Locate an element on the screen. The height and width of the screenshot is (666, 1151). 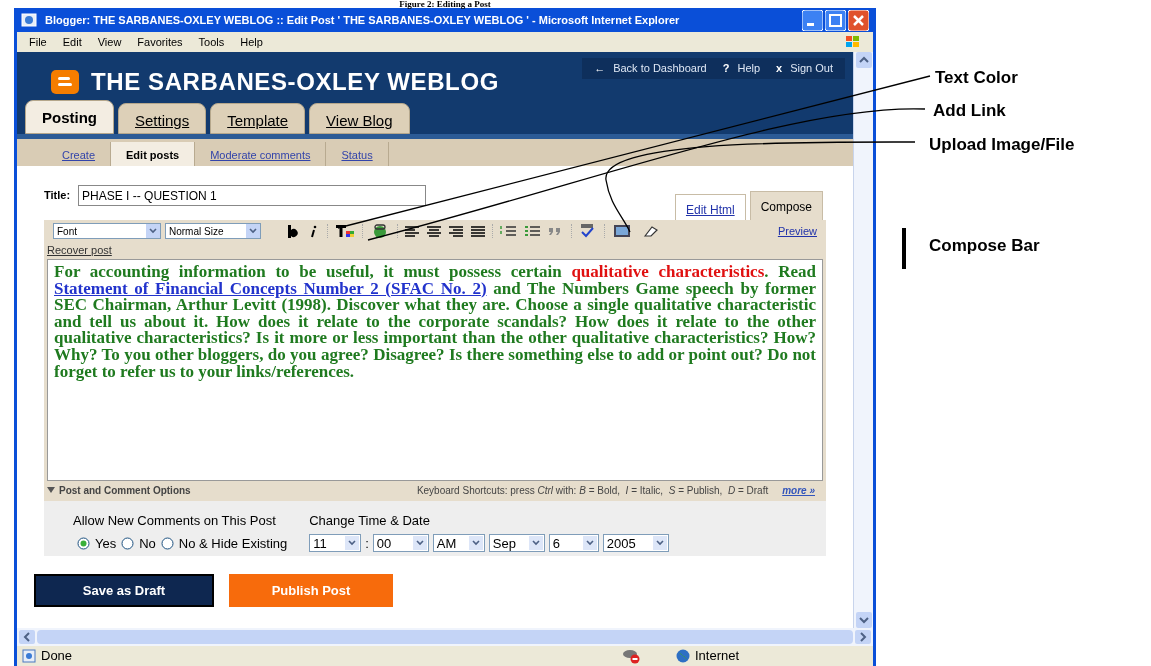
scroll-down-icon is located at coordinates (863, 620).